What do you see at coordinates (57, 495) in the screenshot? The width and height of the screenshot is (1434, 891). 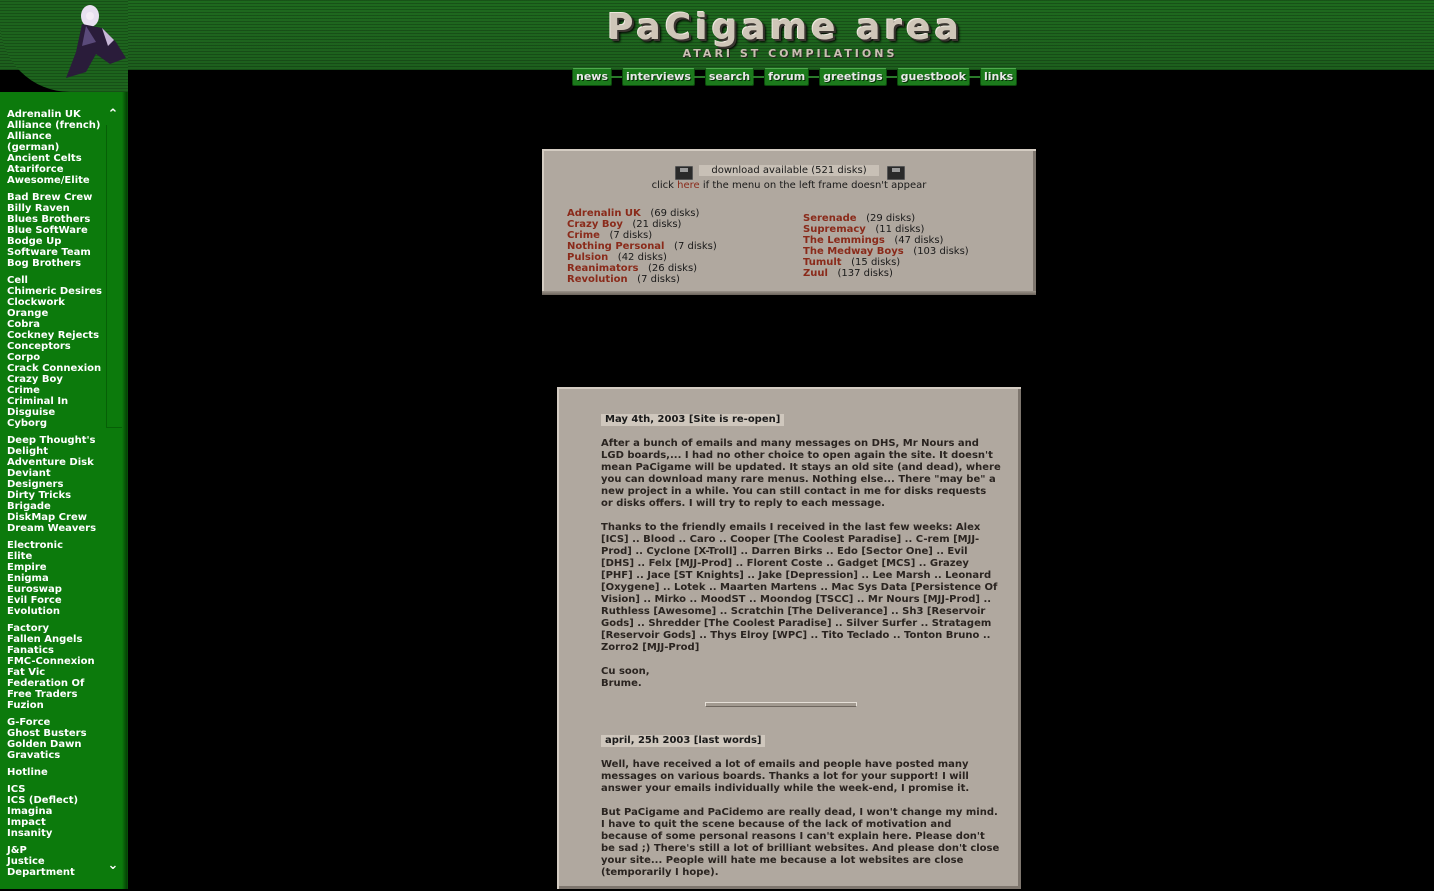 I see `sidebar-item: Dirty Tricks` at bounding box center [57, 495].